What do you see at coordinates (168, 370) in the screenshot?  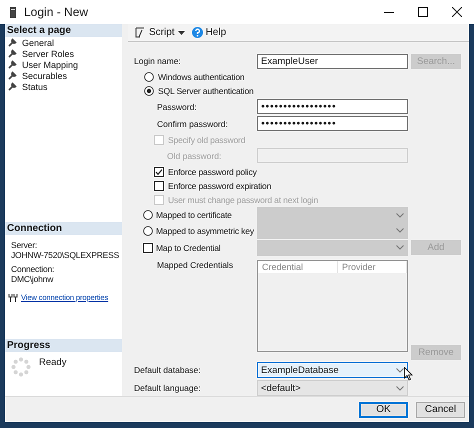 I see `field-label: Default database:` at bounding box center [168, 370].